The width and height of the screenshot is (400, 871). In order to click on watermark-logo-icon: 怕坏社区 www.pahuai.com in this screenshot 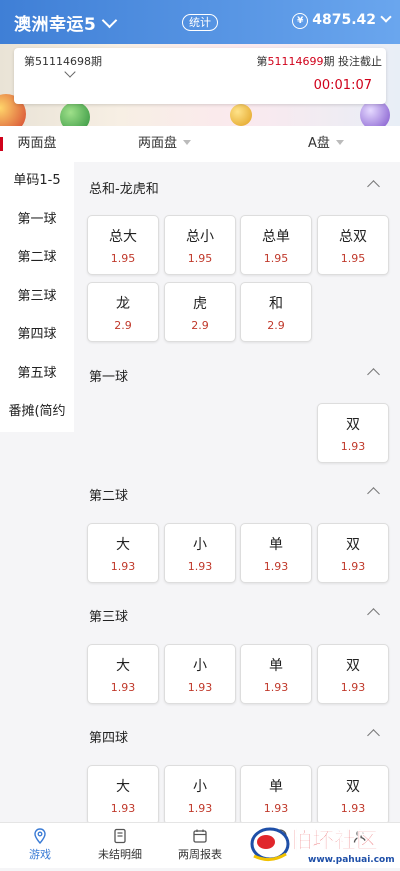, I will do `click(322, 846)`.